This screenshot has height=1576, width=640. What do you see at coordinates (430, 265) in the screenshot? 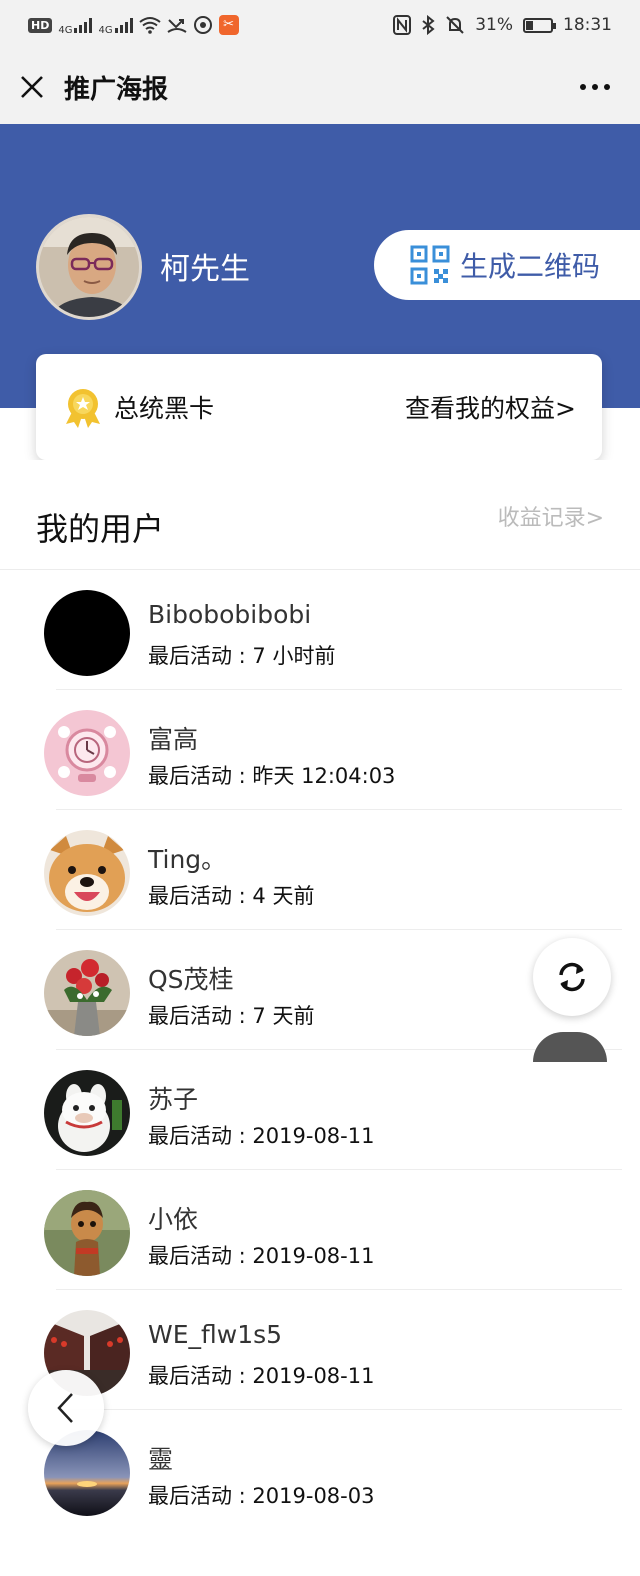
I see `qr-code-icon` at bounding box center [430, 265].